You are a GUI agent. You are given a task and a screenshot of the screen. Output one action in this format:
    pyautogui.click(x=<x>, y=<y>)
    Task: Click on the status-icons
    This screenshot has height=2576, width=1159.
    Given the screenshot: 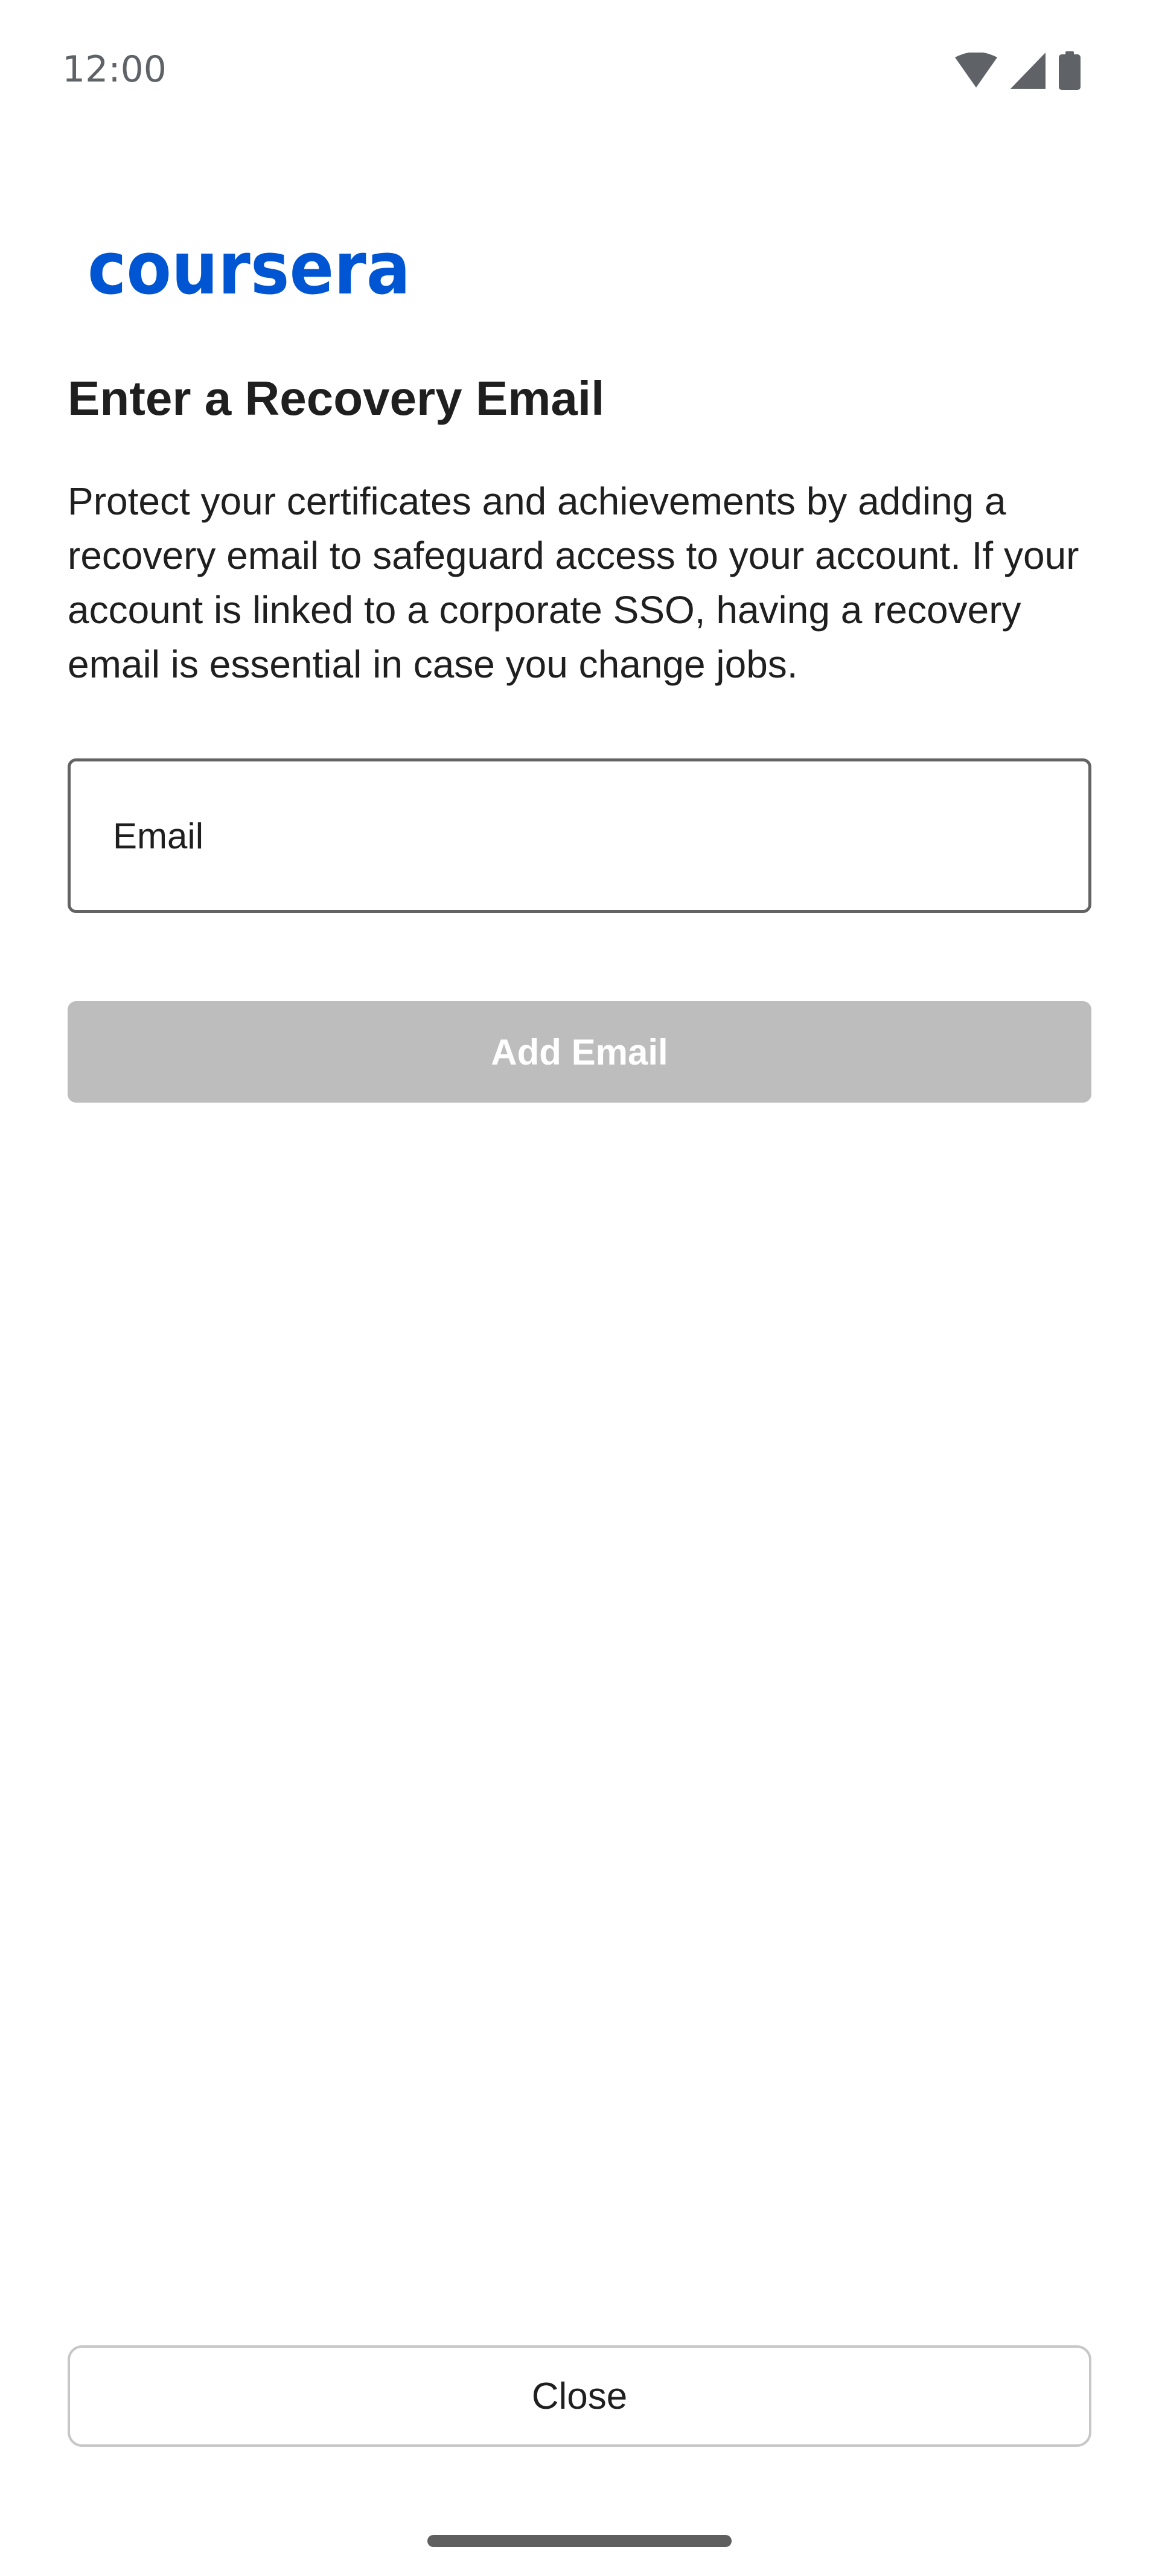 What is the action you would take?
    pyautogui.click(x=1018, y=70)
    